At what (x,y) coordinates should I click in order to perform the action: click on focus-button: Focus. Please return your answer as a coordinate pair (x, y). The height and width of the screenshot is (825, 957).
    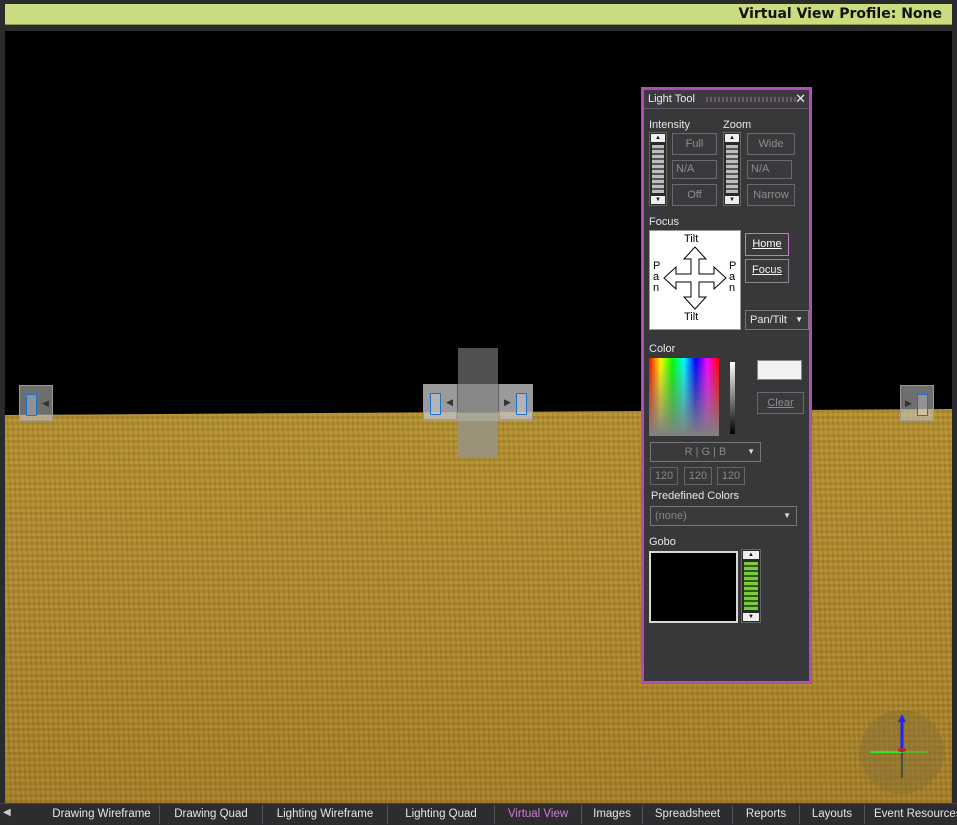
    Looking at the image, I should click on (767, 271).